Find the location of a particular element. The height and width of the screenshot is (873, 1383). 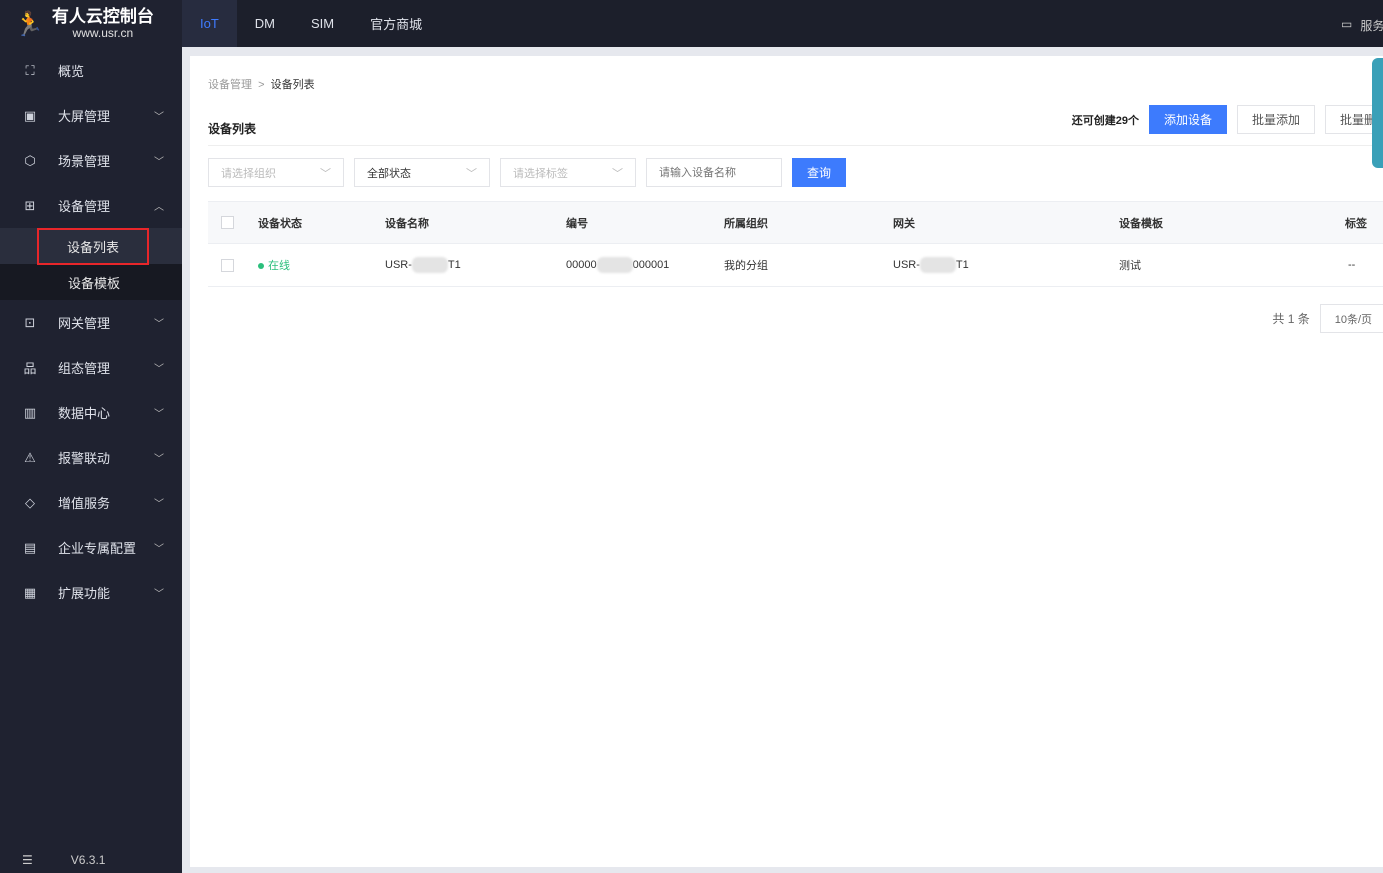

select-all-checkbox is located at coordinates (227, 222).